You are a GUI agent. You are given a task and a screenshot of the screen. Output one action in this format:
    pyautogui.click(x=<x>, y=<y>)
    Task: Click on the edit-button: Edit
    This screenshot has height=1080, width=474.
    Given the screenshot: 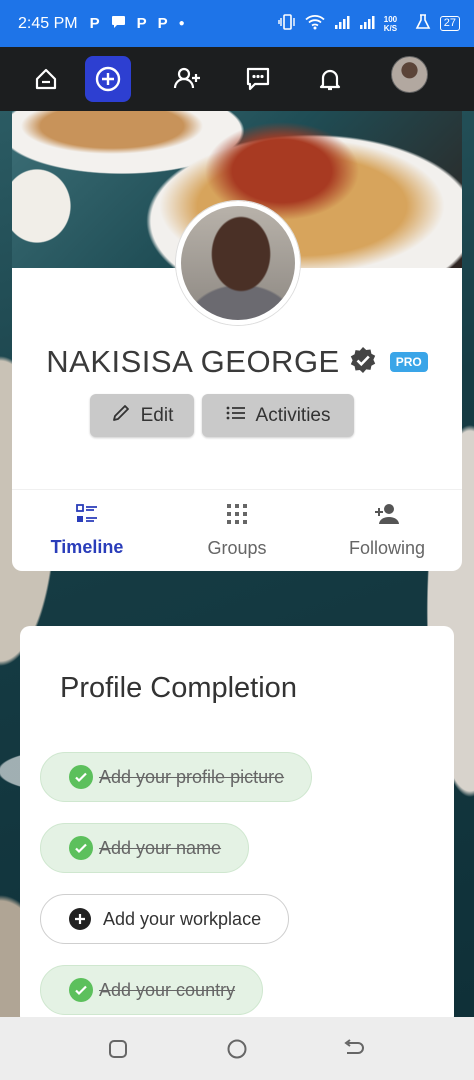 What is the action you would take?
    pyautogui.click(x=142, y=415)
    